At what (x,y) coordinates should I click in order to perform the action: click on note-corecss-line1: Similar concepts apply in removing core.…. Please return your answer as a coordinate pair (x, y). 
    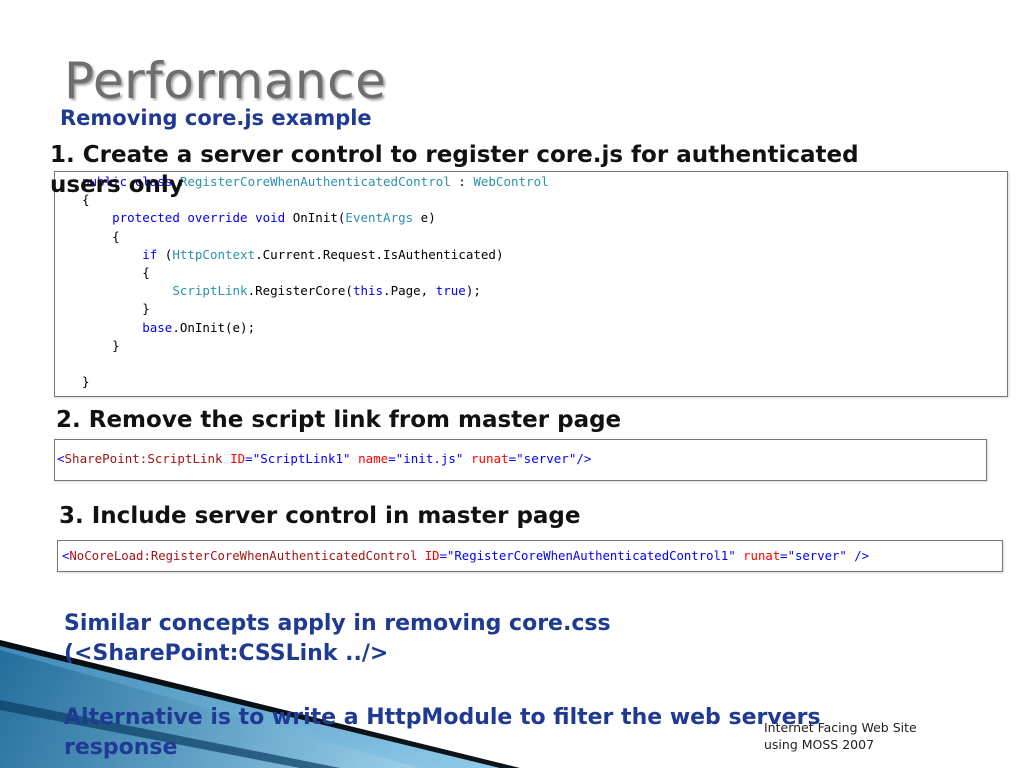
    Looking at the image, I should click on (337, 623).